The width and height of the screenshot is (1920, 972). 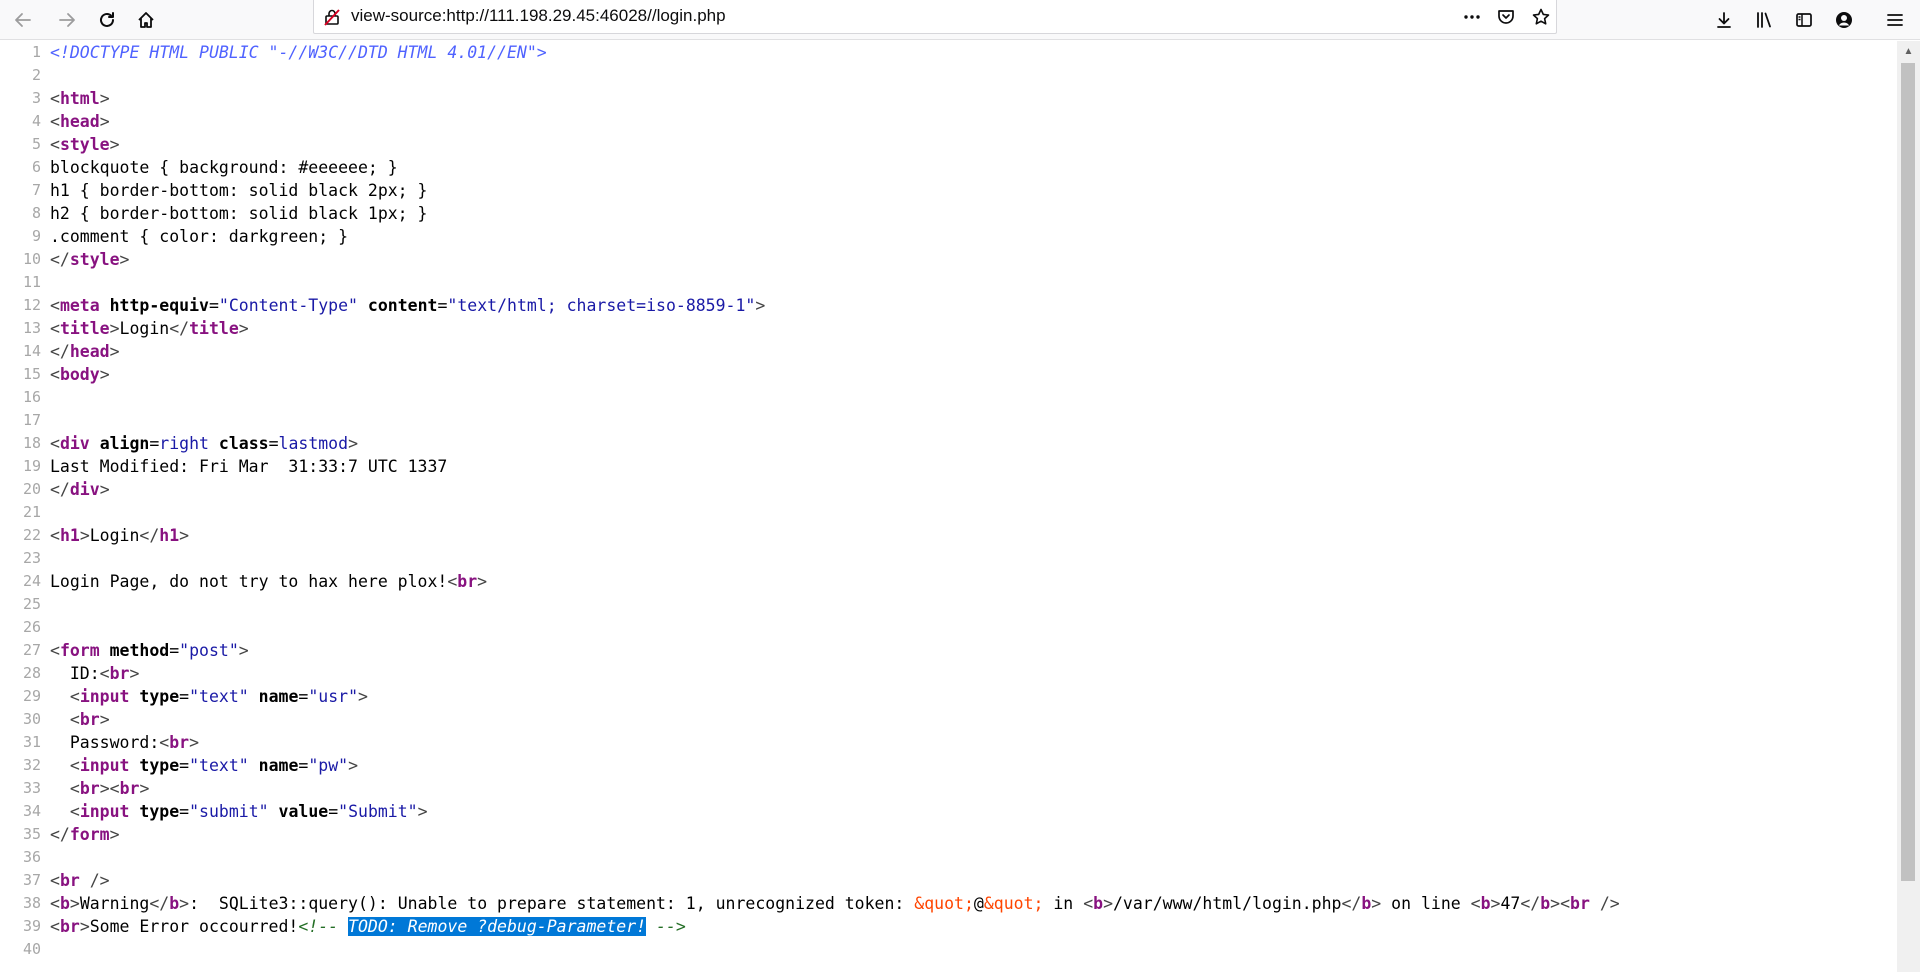 What do you see at coordinates (1541, 17) in the screenshot?
I see `bookmark-button` at bounding box center [1541, 17].